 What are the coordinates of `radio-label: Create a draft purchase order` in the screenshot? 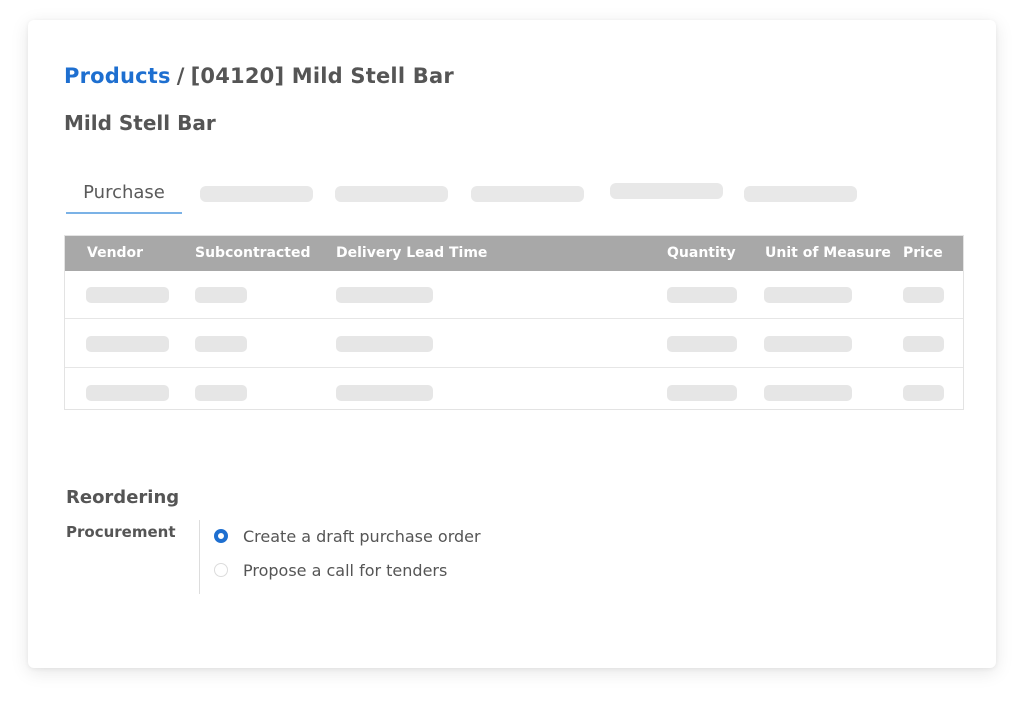 It's located at (362, 536).